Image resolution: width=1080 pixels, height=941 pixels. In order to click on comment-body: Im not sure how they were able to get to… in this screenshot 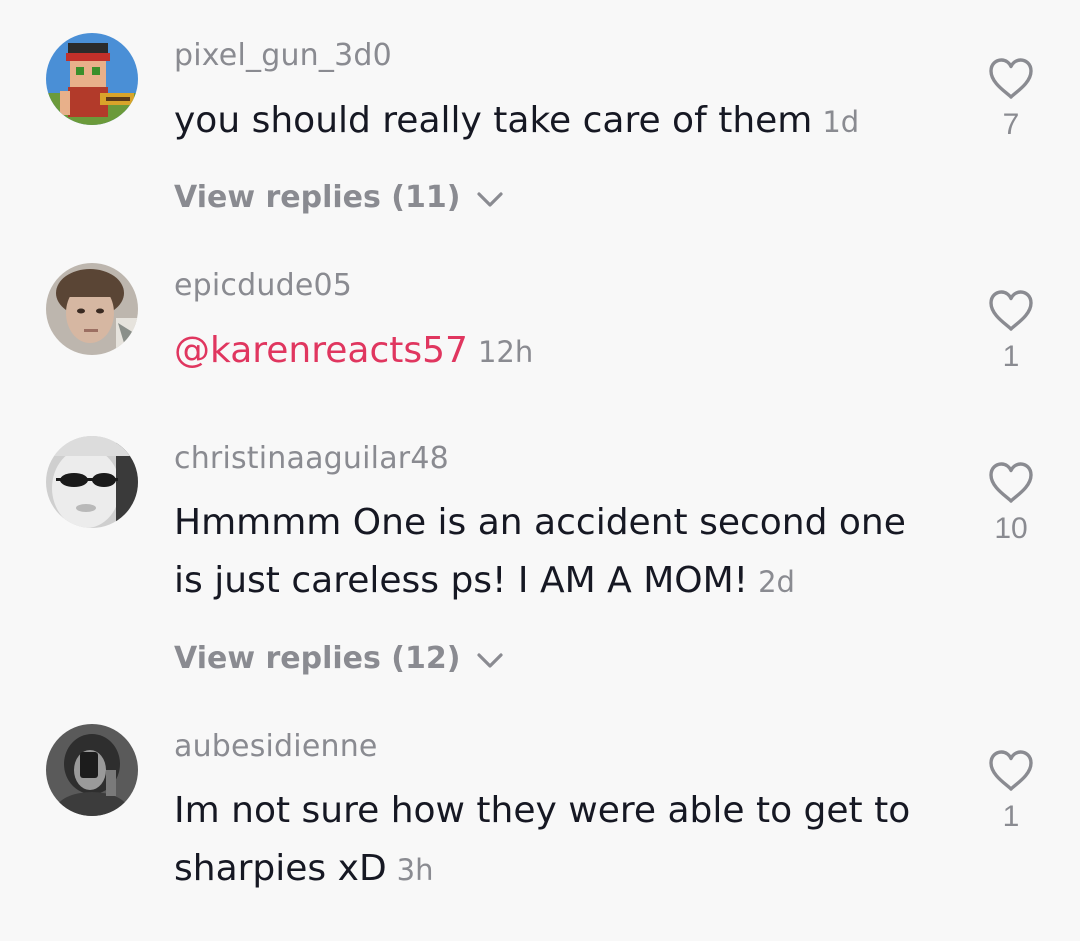, I will do `click(542, 839)`.